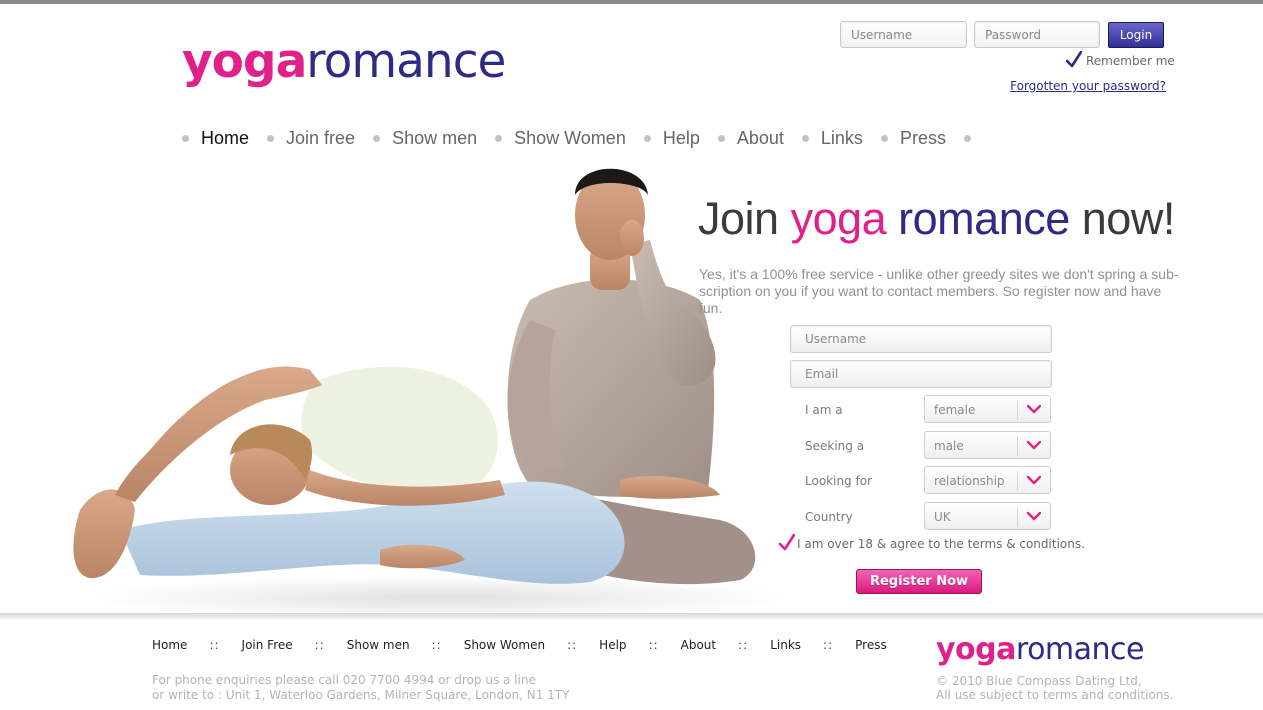 Image resolution: width=1263 pixels, height=710 pixels. Describe the element at coordinates (378, 645) in the screenshot. I see `footer-link-show-men: Show men` at that location.